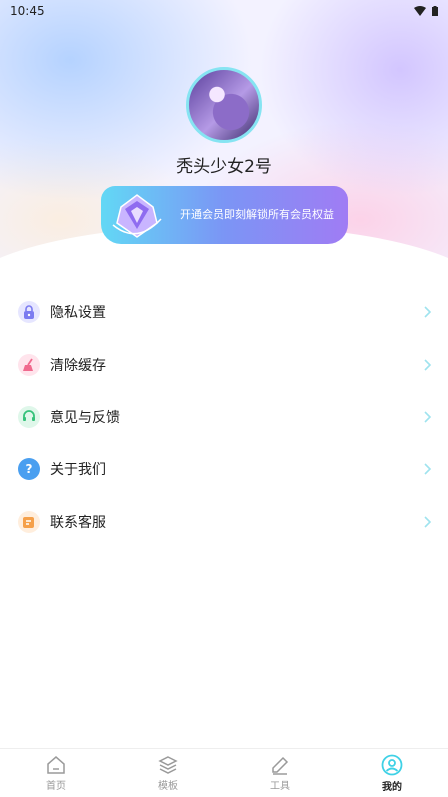 This screenshot has height=797, width=448. What do you see at coordinates (29, 416) in the screenshot?
I see `headset-icon` at bounding box center [29, 416].